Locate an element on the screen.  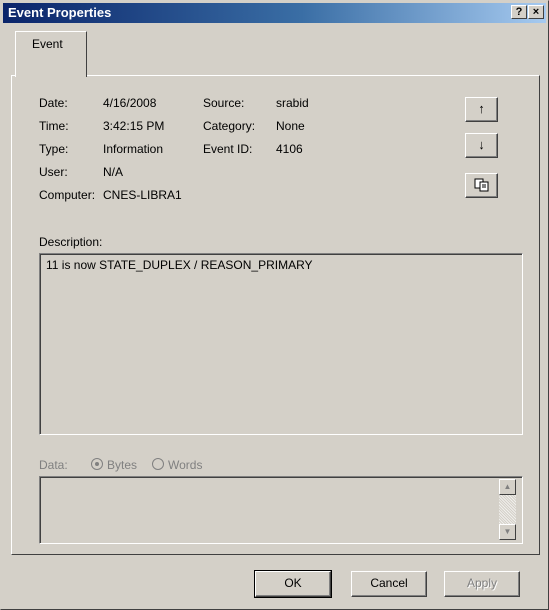
user-value: N/A is located at coordinates (113, 172).